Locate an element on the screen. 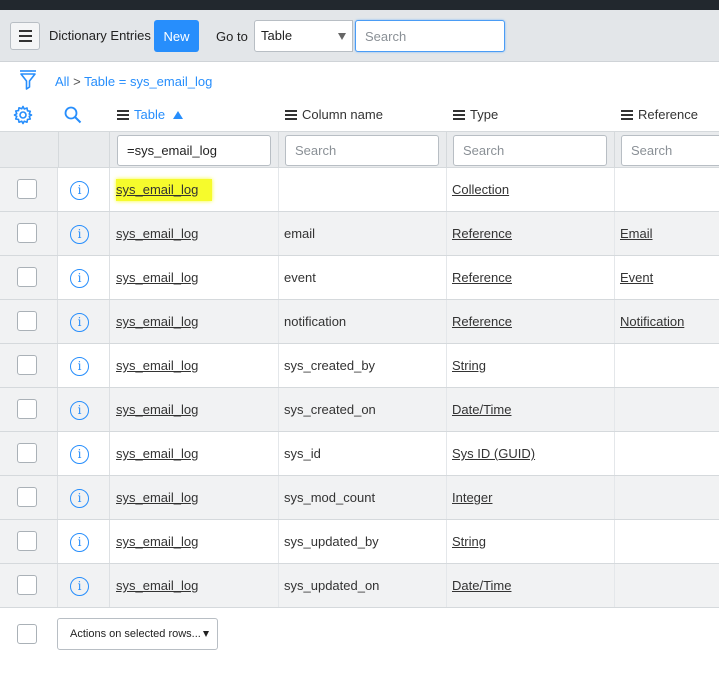 This screenshot has width=719, height=684. column-header-reference: Reference is located at coordinates (659, 114).